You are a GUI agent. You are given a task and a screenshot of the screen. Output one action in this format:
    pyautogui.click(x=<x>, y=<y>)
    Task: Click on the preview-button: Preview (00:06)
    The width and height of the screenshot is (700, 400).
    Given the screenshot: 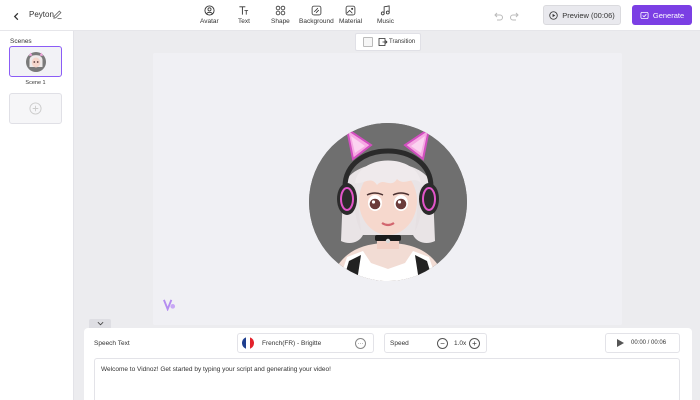 What is the action you would take?
    pyautogui.click(x=582, y=15)
    